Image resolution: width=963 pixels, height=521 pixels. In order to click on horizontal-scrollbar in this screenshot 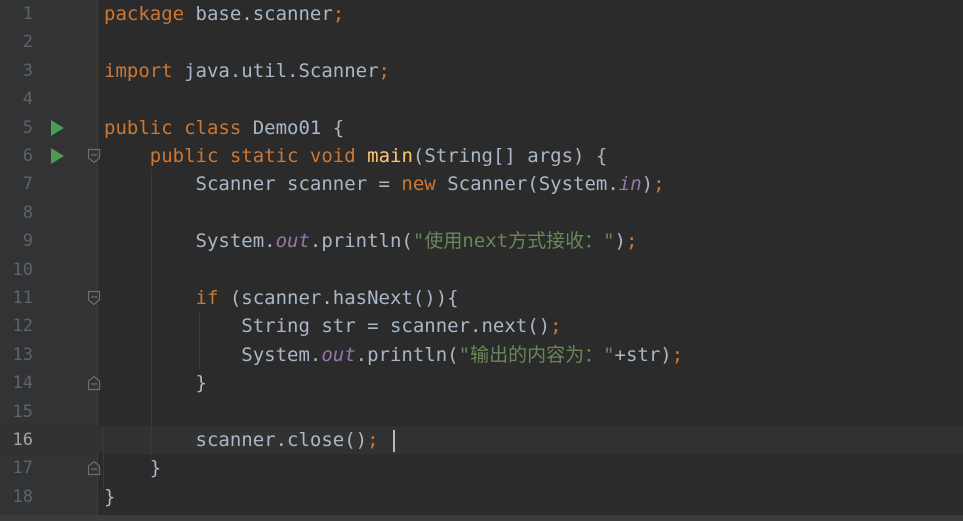, I will do `click(481, 518)`.